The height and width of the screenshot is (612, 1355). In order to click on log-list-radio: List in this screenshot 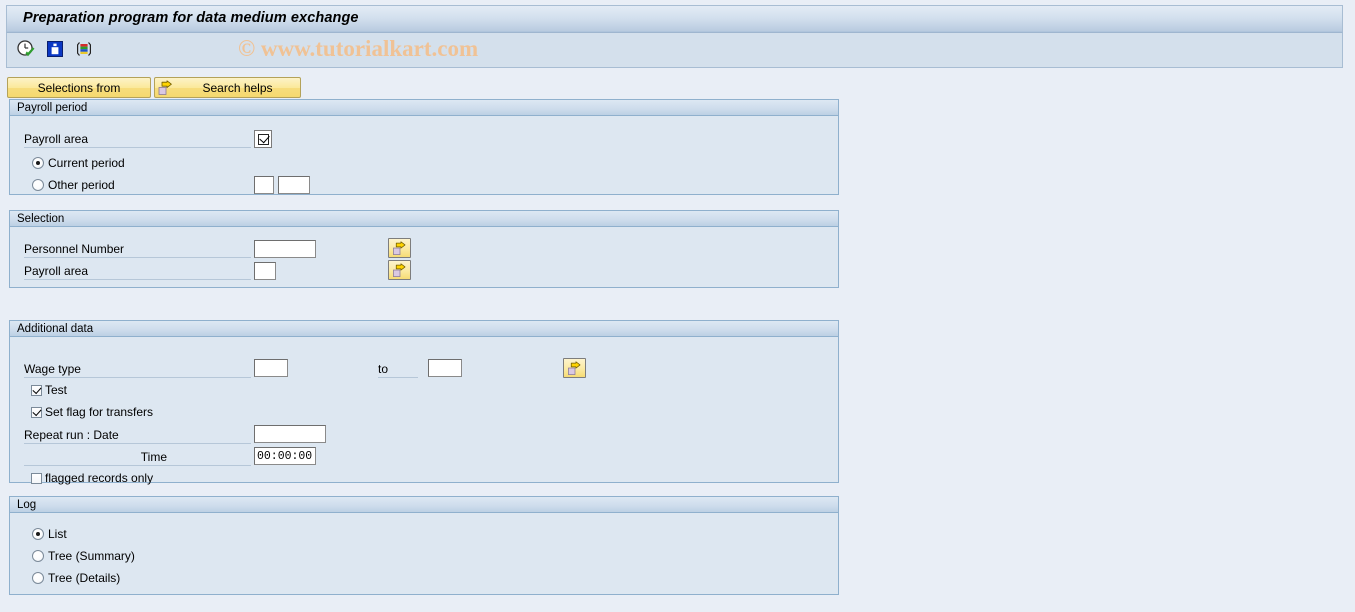, I will do `click(49, 534)`.